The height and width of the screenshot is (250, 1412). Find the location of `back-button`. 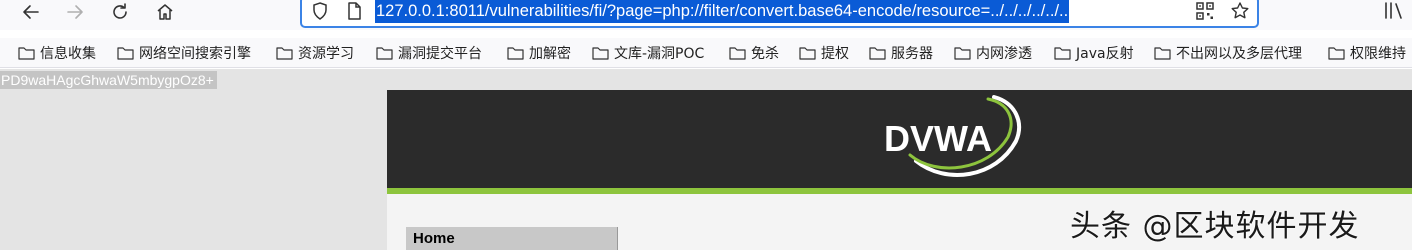

back-button is located at coordinates (31, 12).